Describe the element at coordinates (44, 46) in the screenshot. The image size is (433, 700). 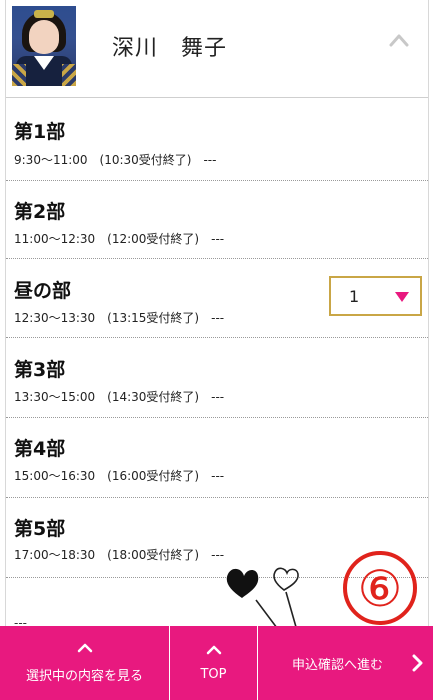
I see `avatar` at that location.